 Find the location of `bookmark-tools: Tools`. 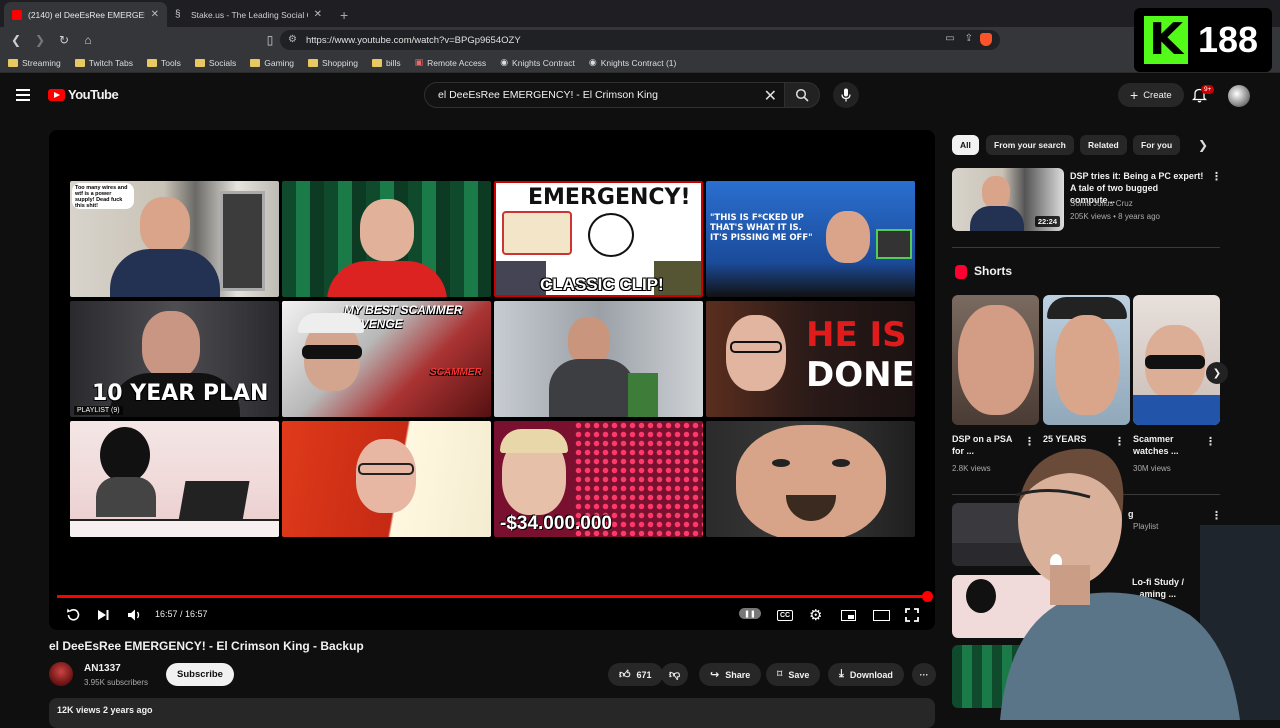

bookmark-tools: Tools is located at coordinates (164, 63).